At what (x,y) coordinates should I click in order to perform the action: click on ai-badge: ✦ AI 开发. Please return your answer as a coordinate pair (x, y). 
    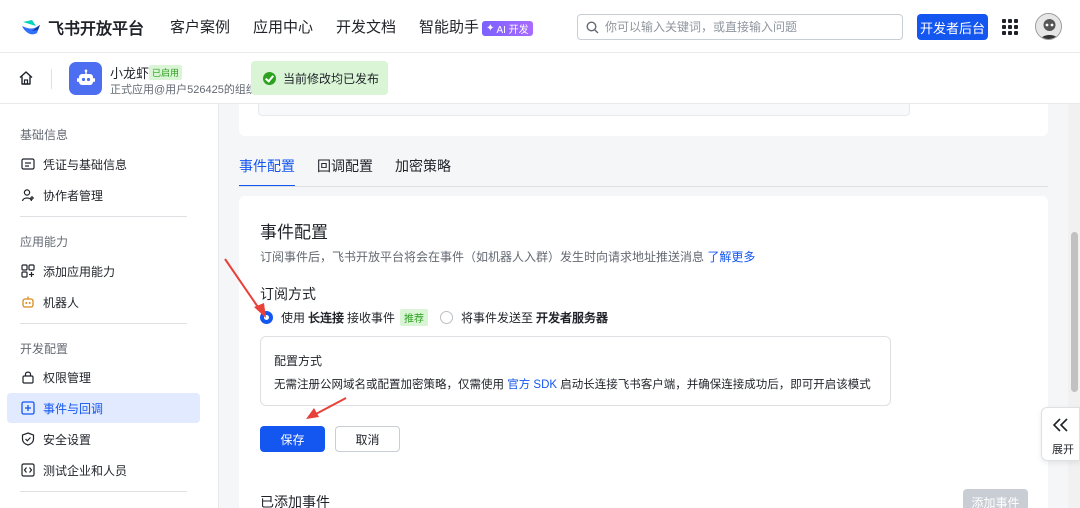
    Looking at the image, I should click on (507, 28).